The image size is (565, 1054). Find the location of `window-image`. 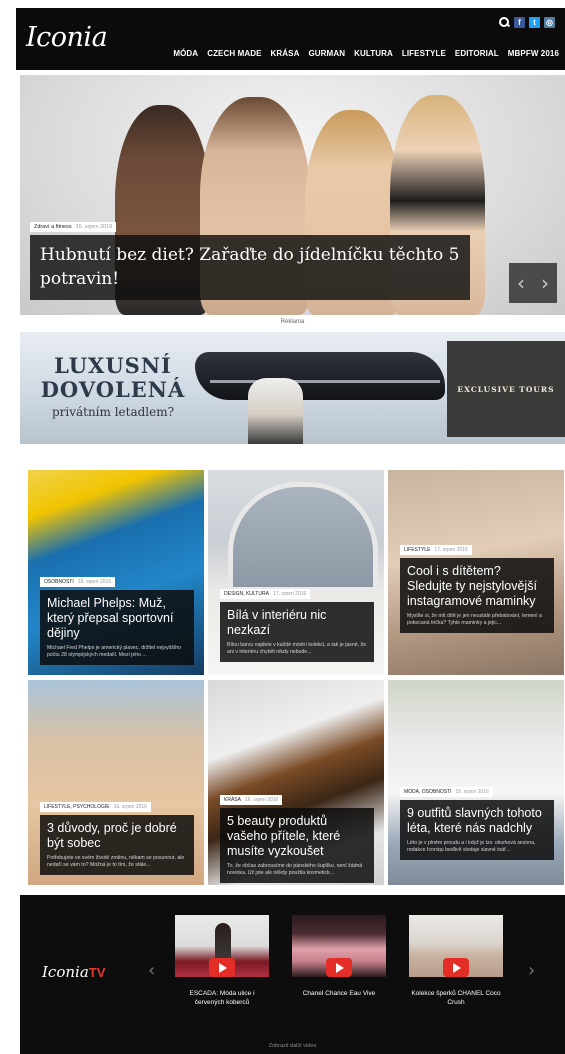

window-image is located at coordinates (303, 537).